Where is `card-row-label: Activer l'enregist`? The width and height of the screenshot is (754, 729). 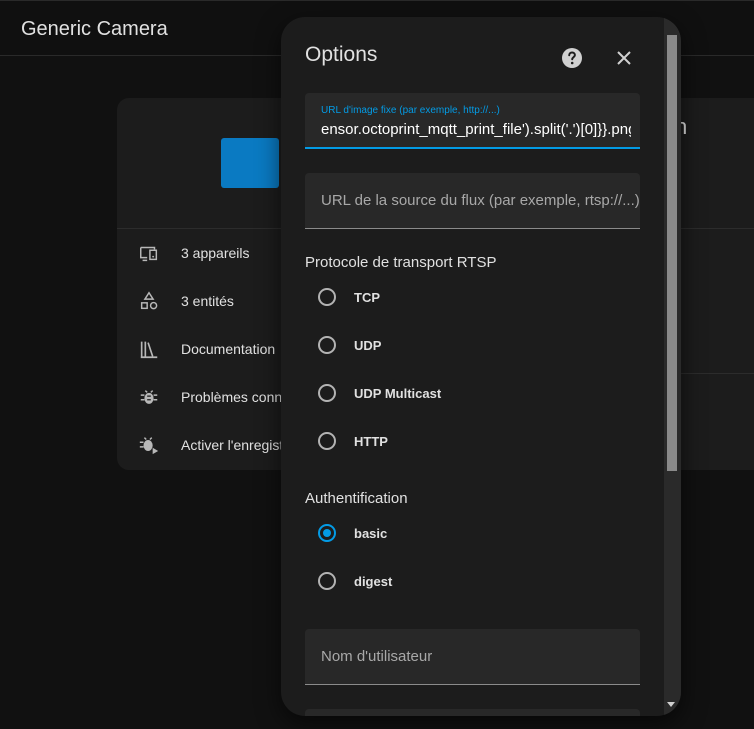 card-row-label: Activer l'enregist is located at coordinates (232, 445).